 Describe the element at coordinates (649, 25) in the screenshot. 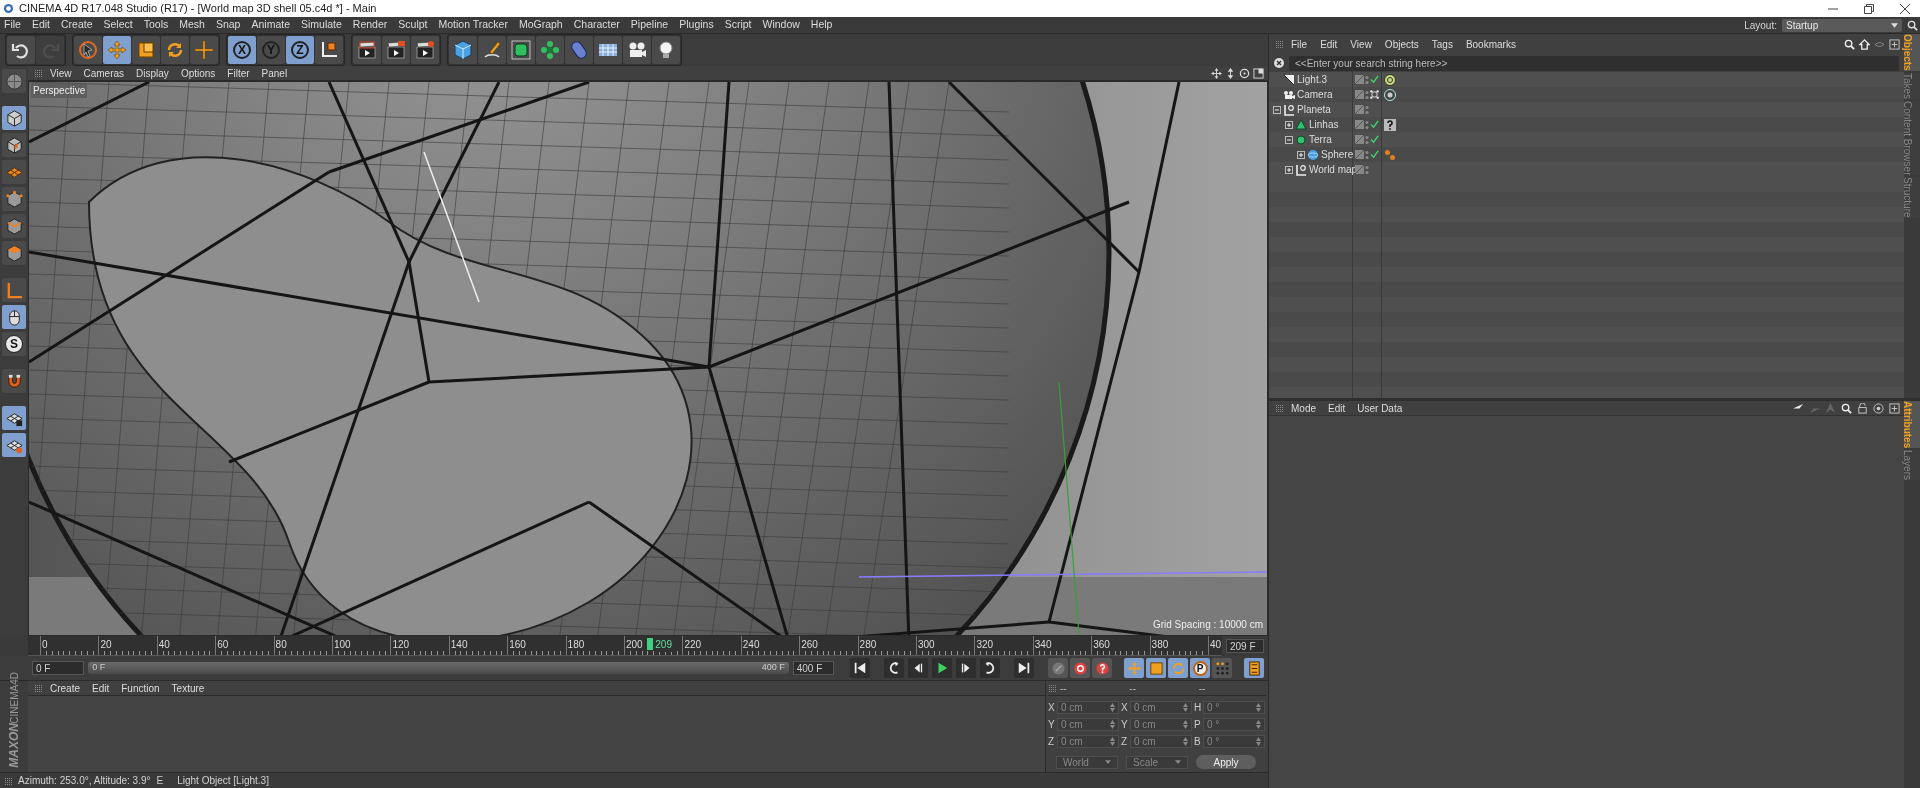

I see `menu-item: Pipeline` at that location.